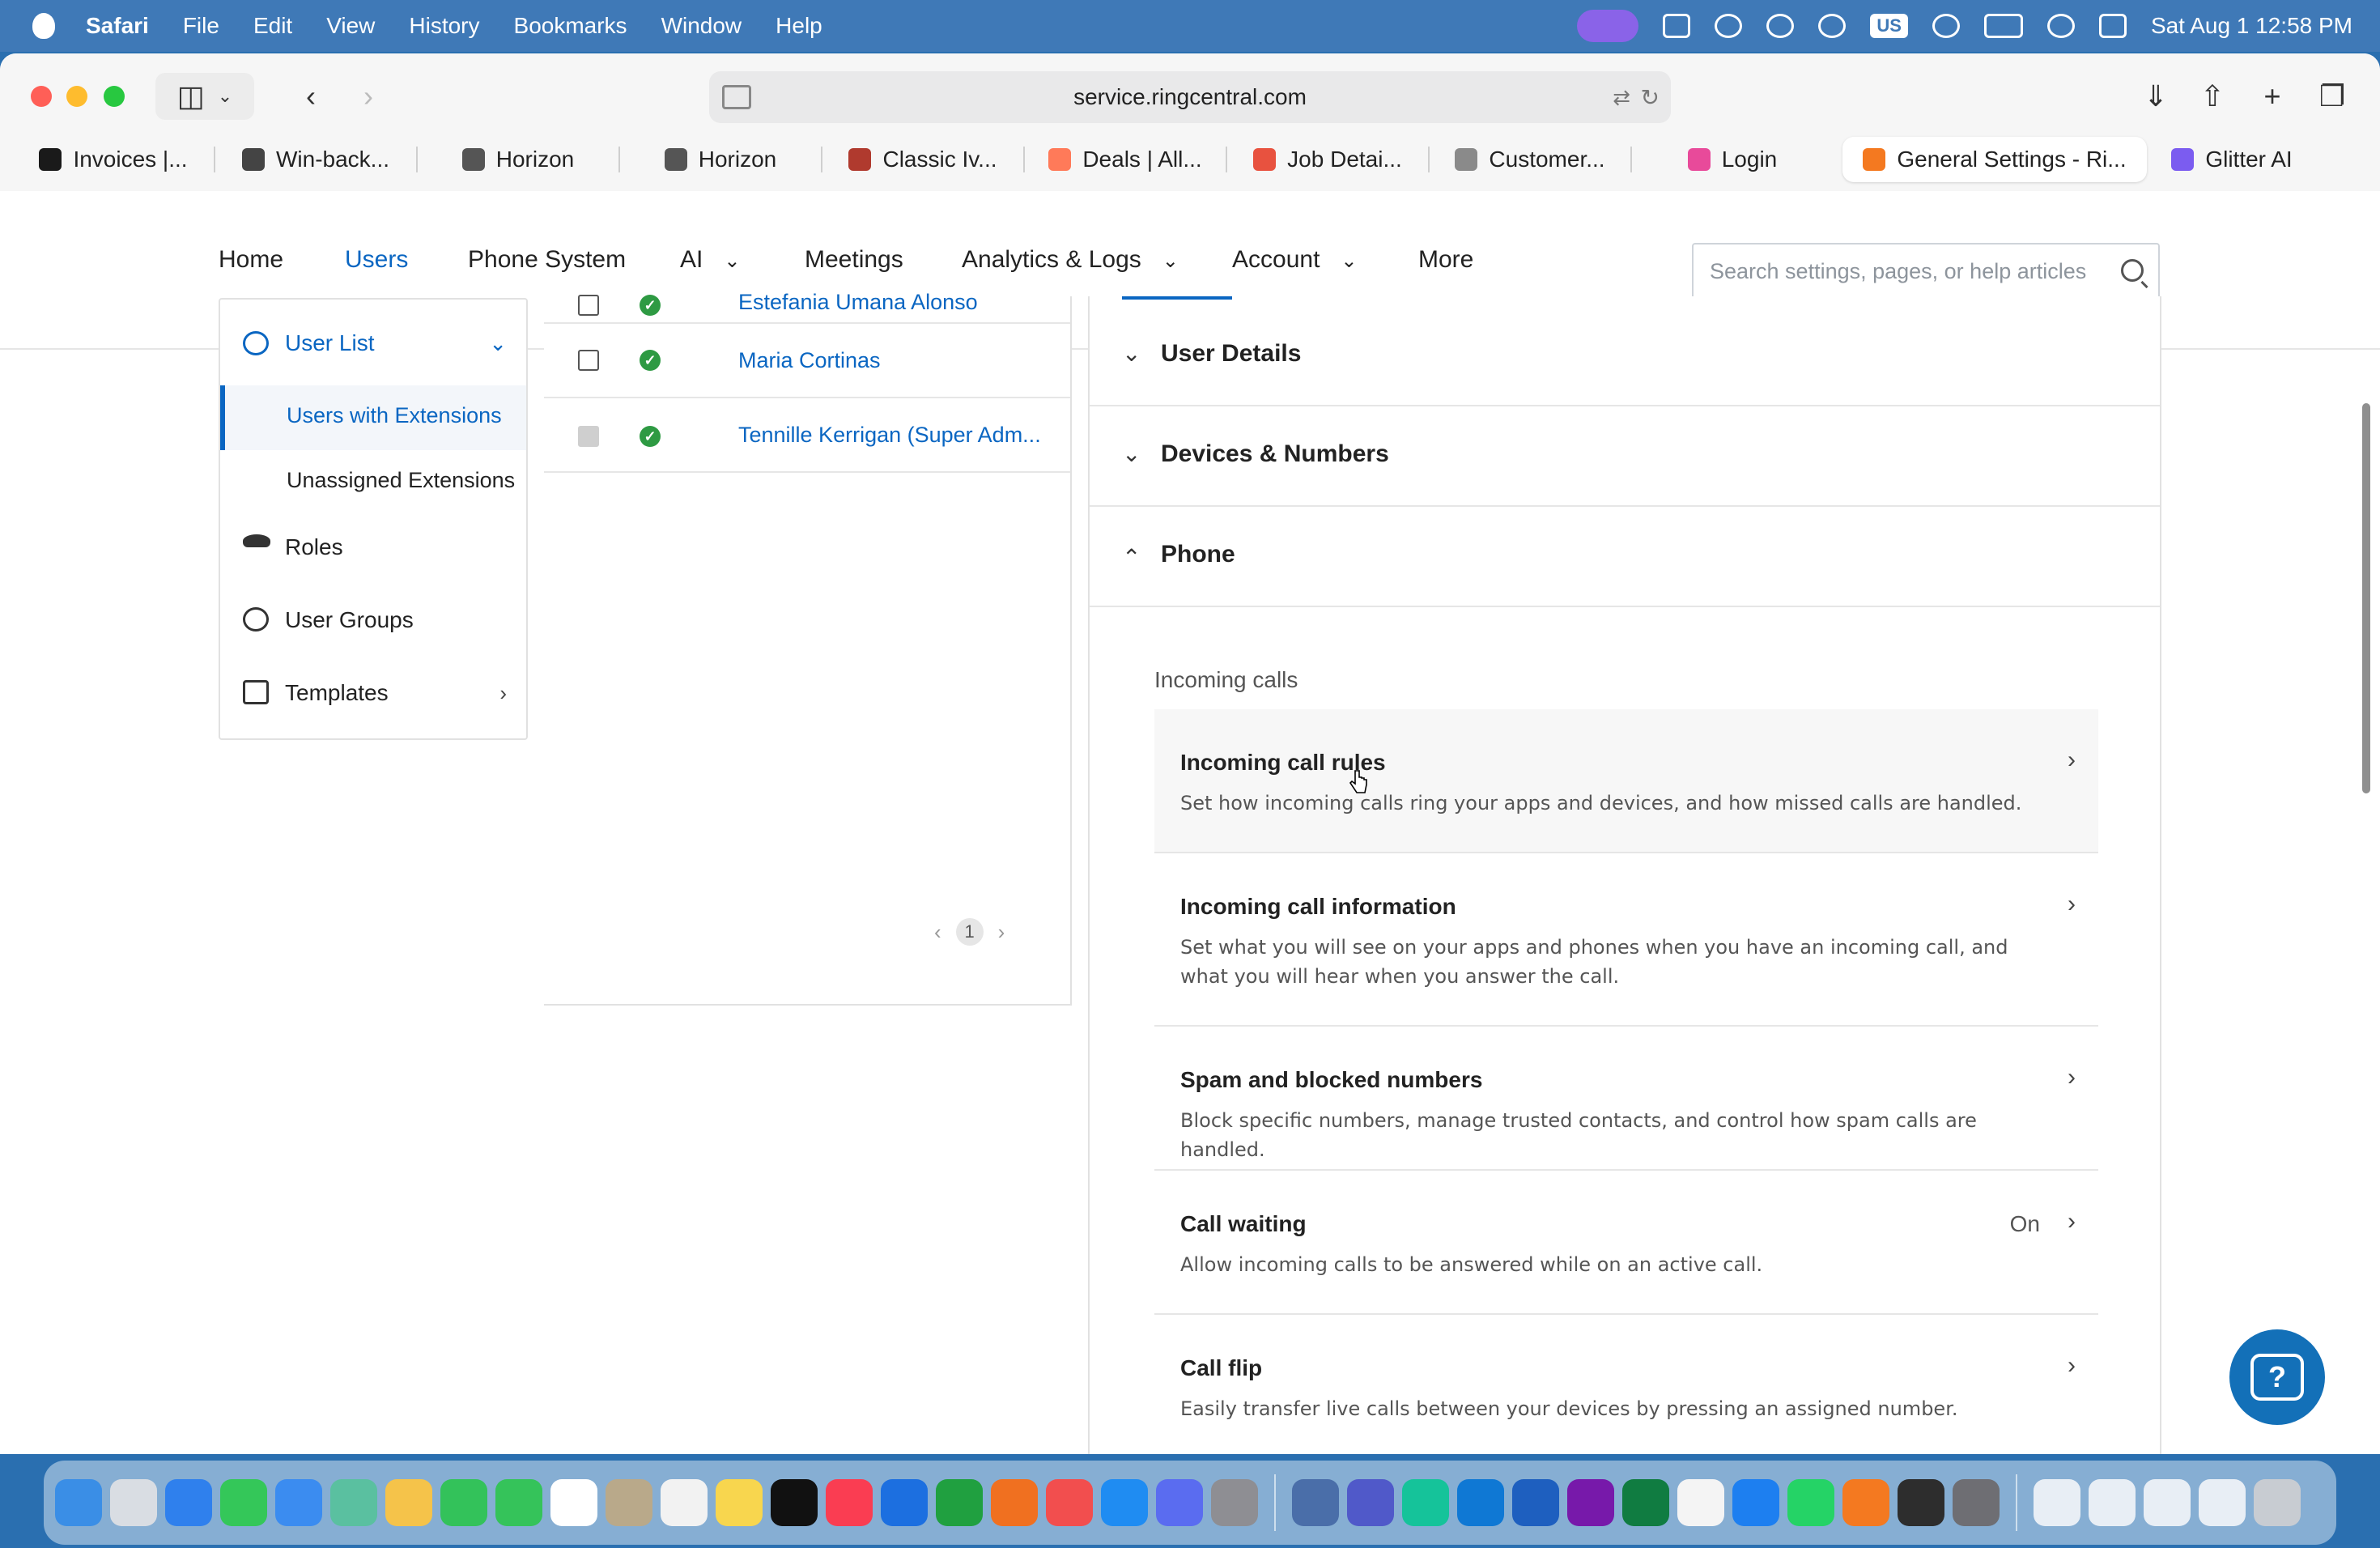 This screenshot has width=2380, height=1548. I want to click on creative-app-icon, so click(1921, 1502).